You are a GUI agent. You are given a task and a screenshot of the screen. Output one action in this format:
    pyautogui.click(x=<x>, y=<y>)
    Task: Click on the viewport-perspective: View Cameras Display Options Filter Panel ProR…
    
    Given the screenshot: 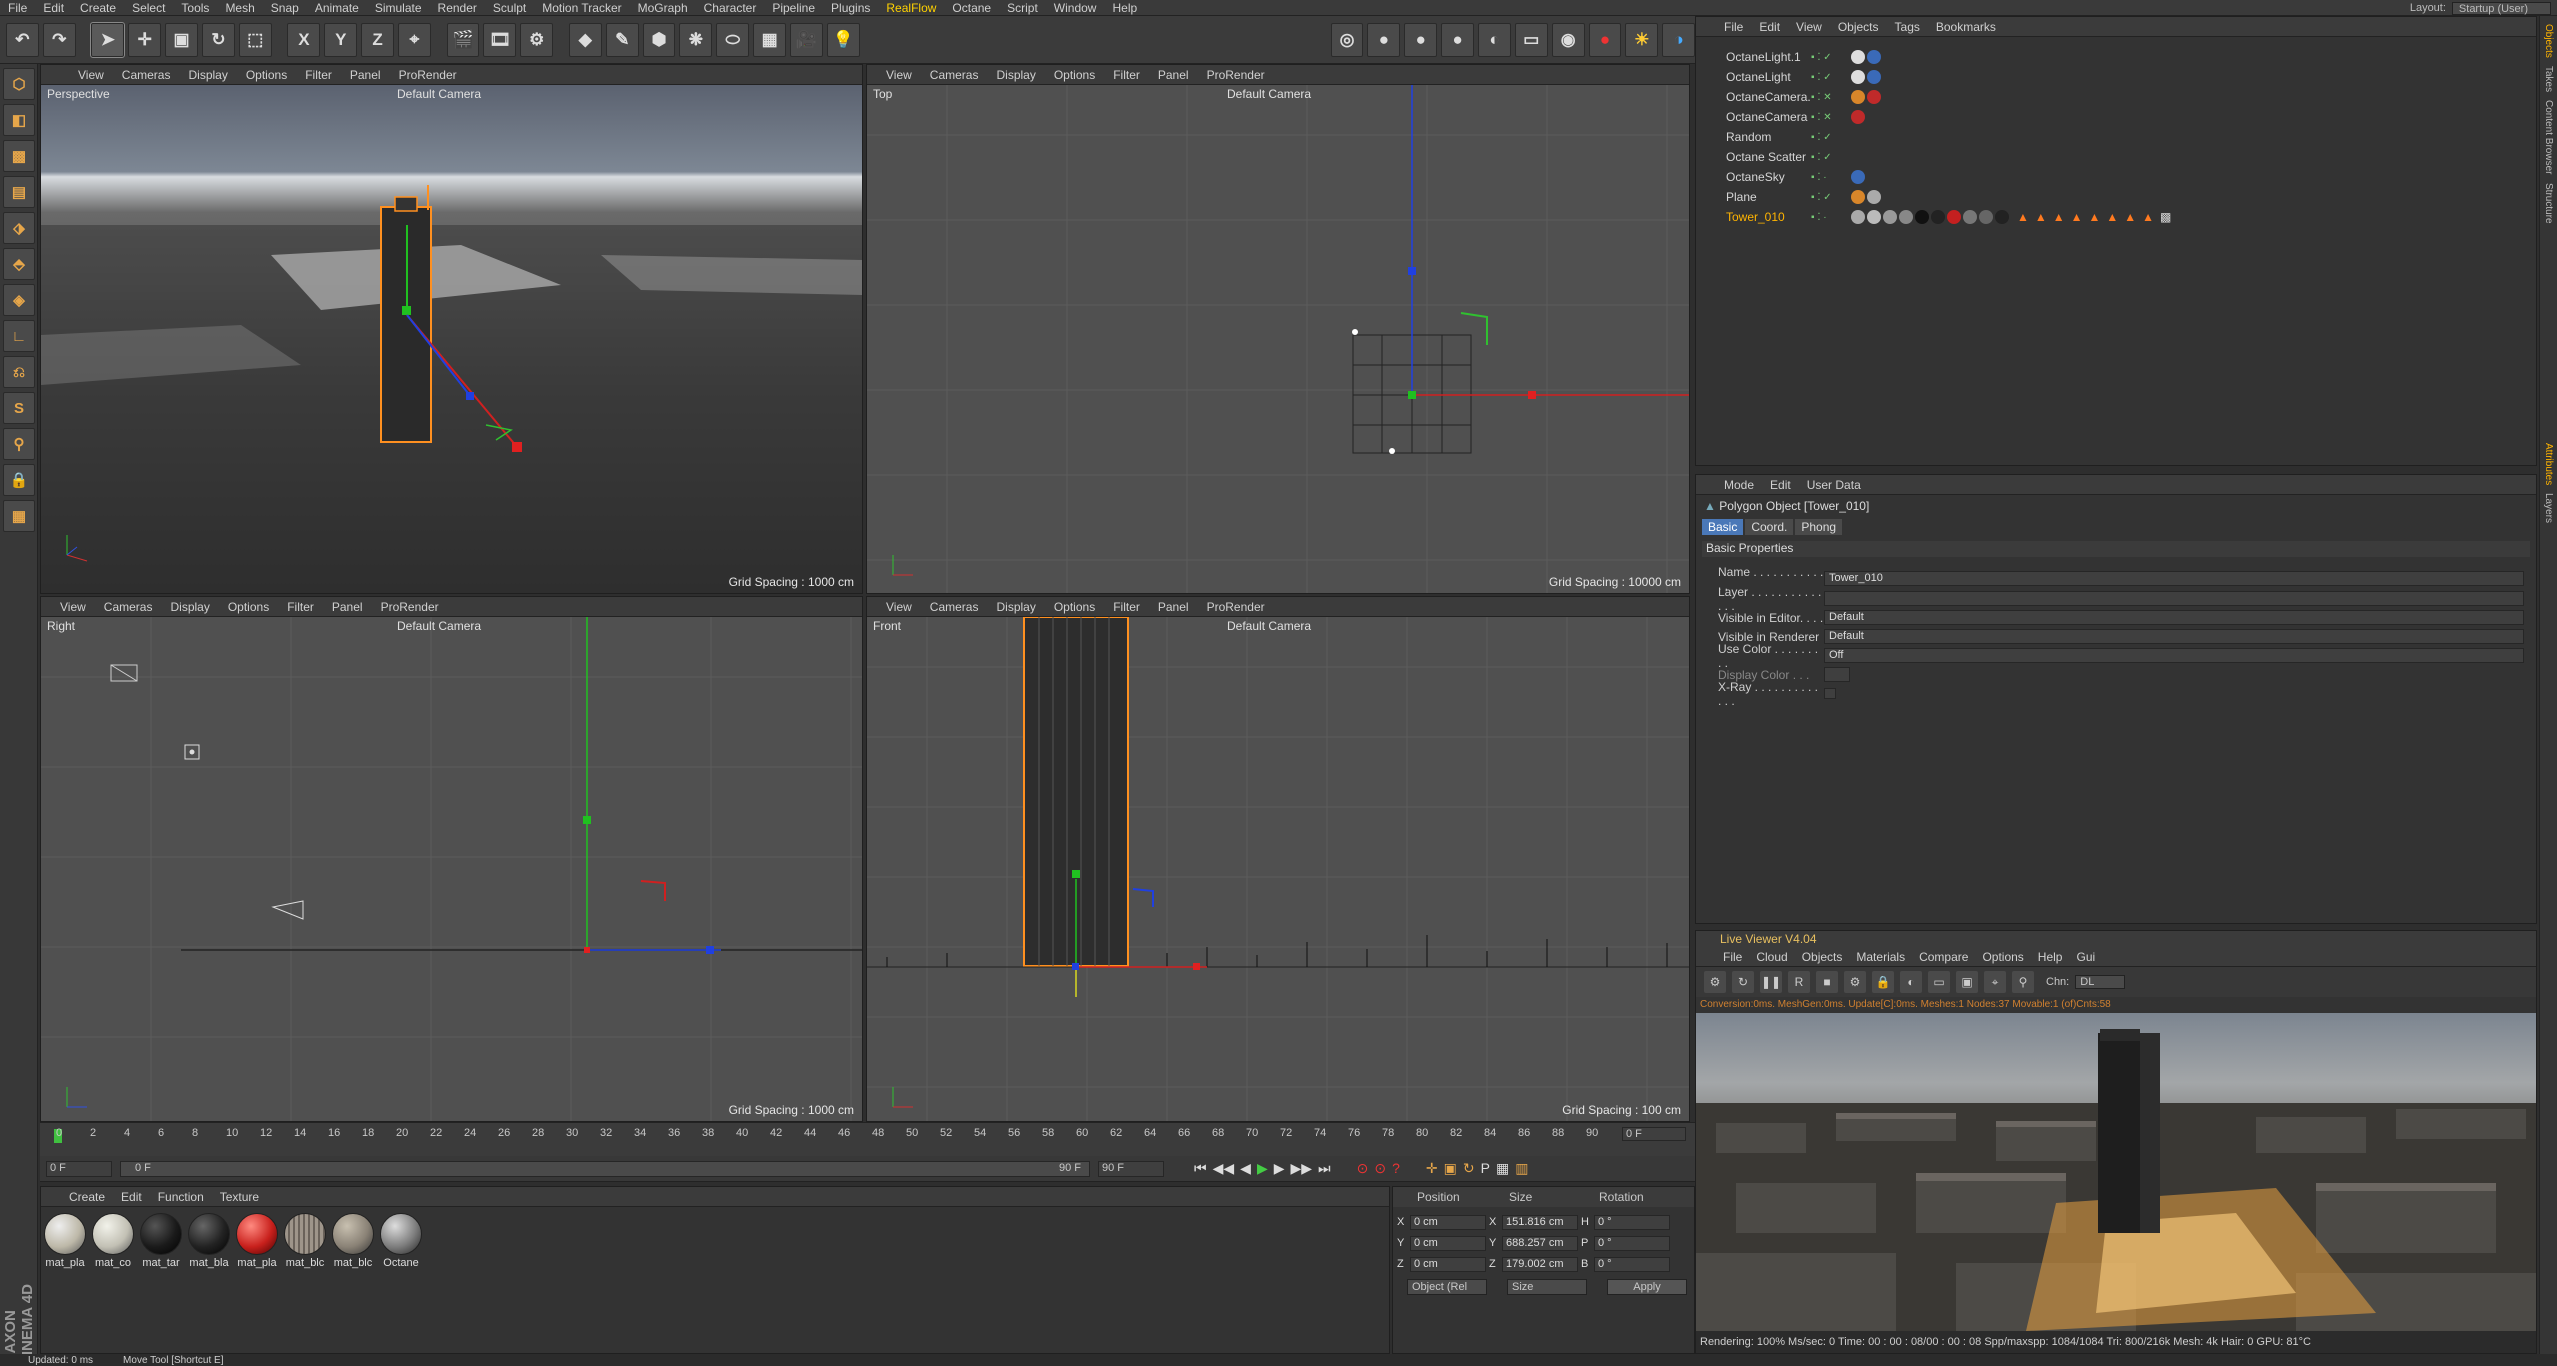 What is the action you would take?
    pyautogui.click(x=451, y=329)
    